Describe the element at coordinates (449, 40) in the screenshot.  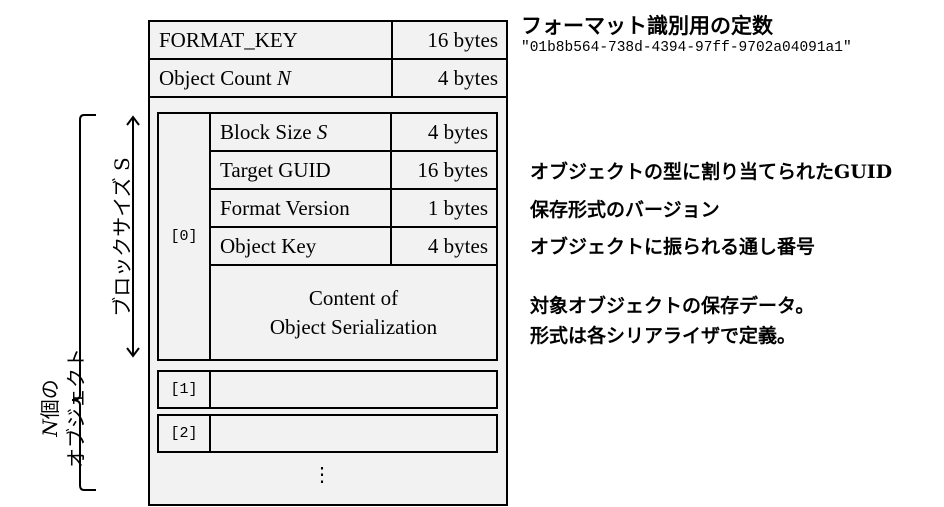
I see `format-key-size: 16 bytes` at that location.